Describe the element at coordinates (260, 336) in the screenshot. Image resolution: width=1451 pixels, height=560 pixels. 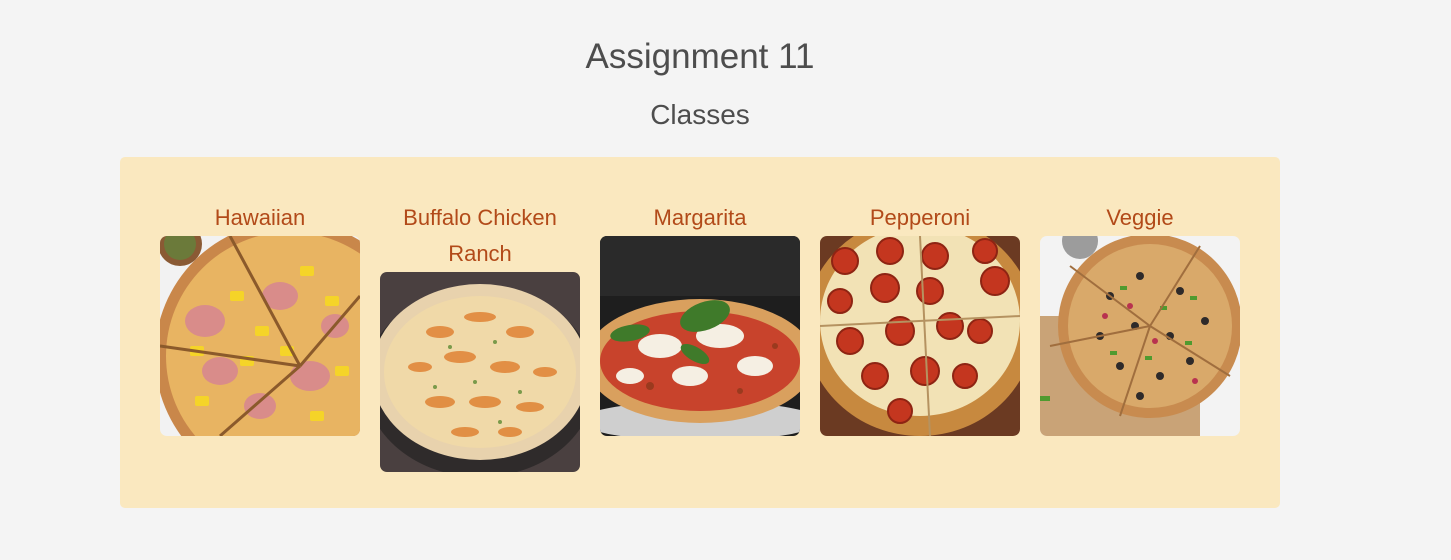
I see `hawaiian-pizza-image` at that location.